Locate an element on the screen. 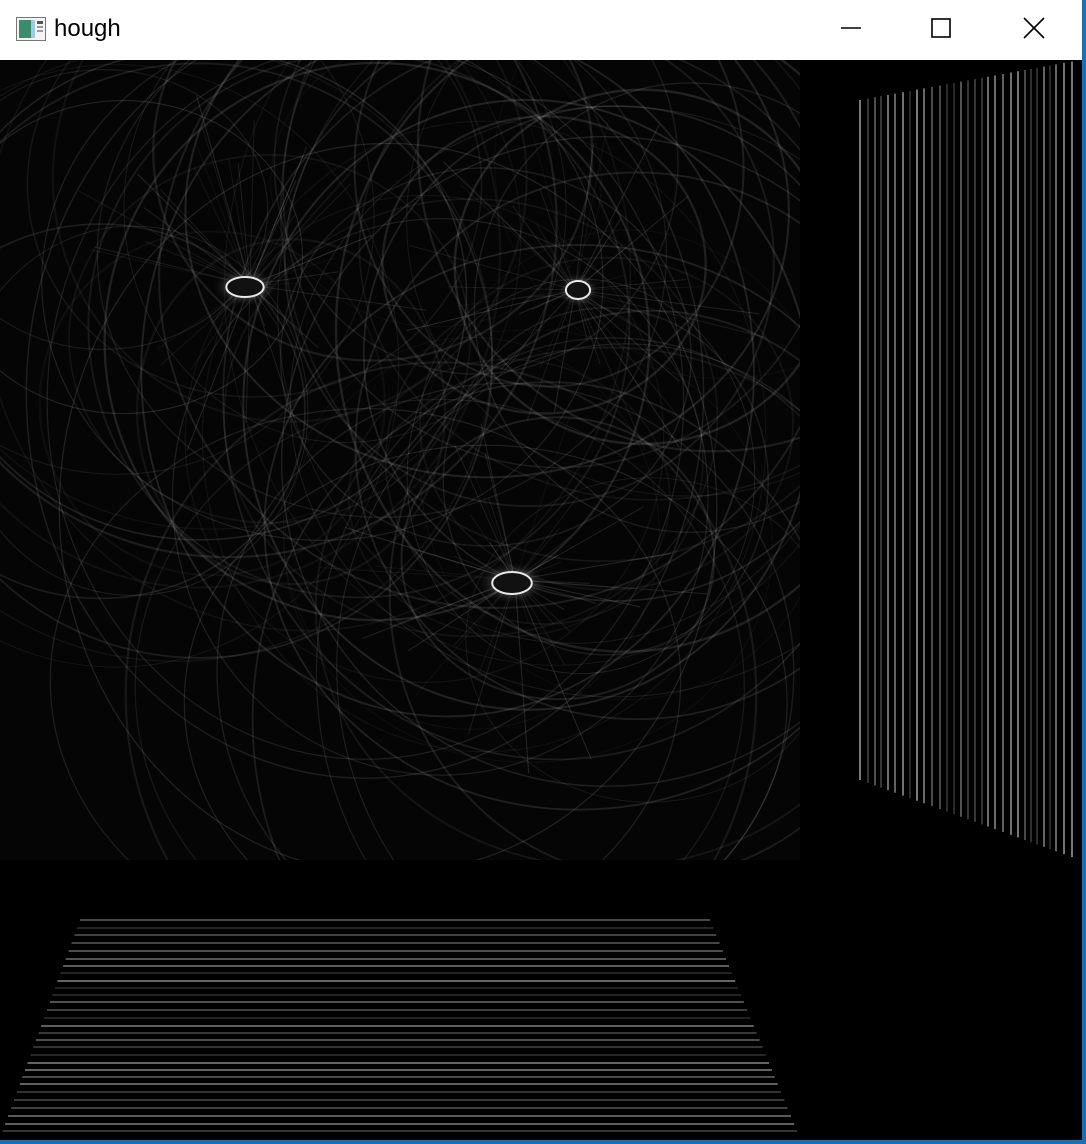  vertical-profile-canvas is located at coordinates (966, 459).